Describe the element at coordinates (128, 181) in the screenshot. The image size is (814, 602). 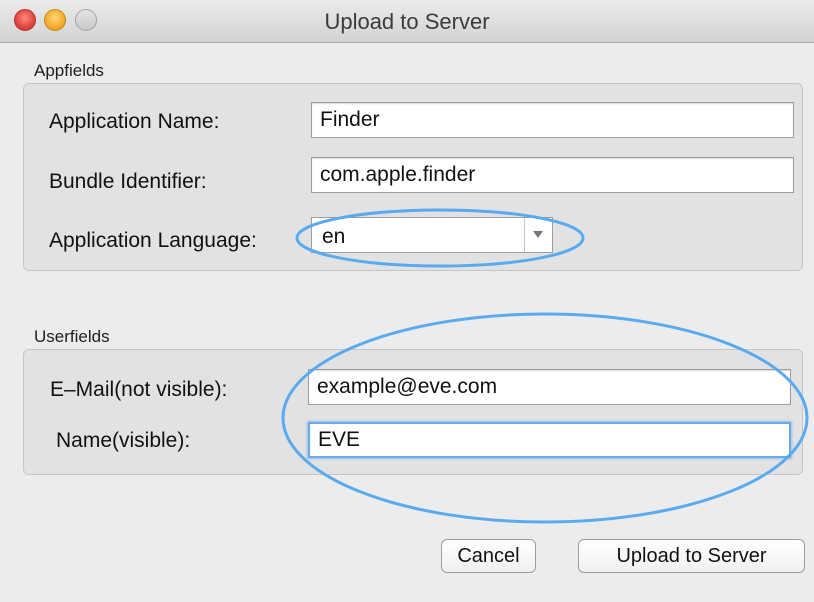
I see `bundle-identifier-label: Bundle Identifier:` at that location.